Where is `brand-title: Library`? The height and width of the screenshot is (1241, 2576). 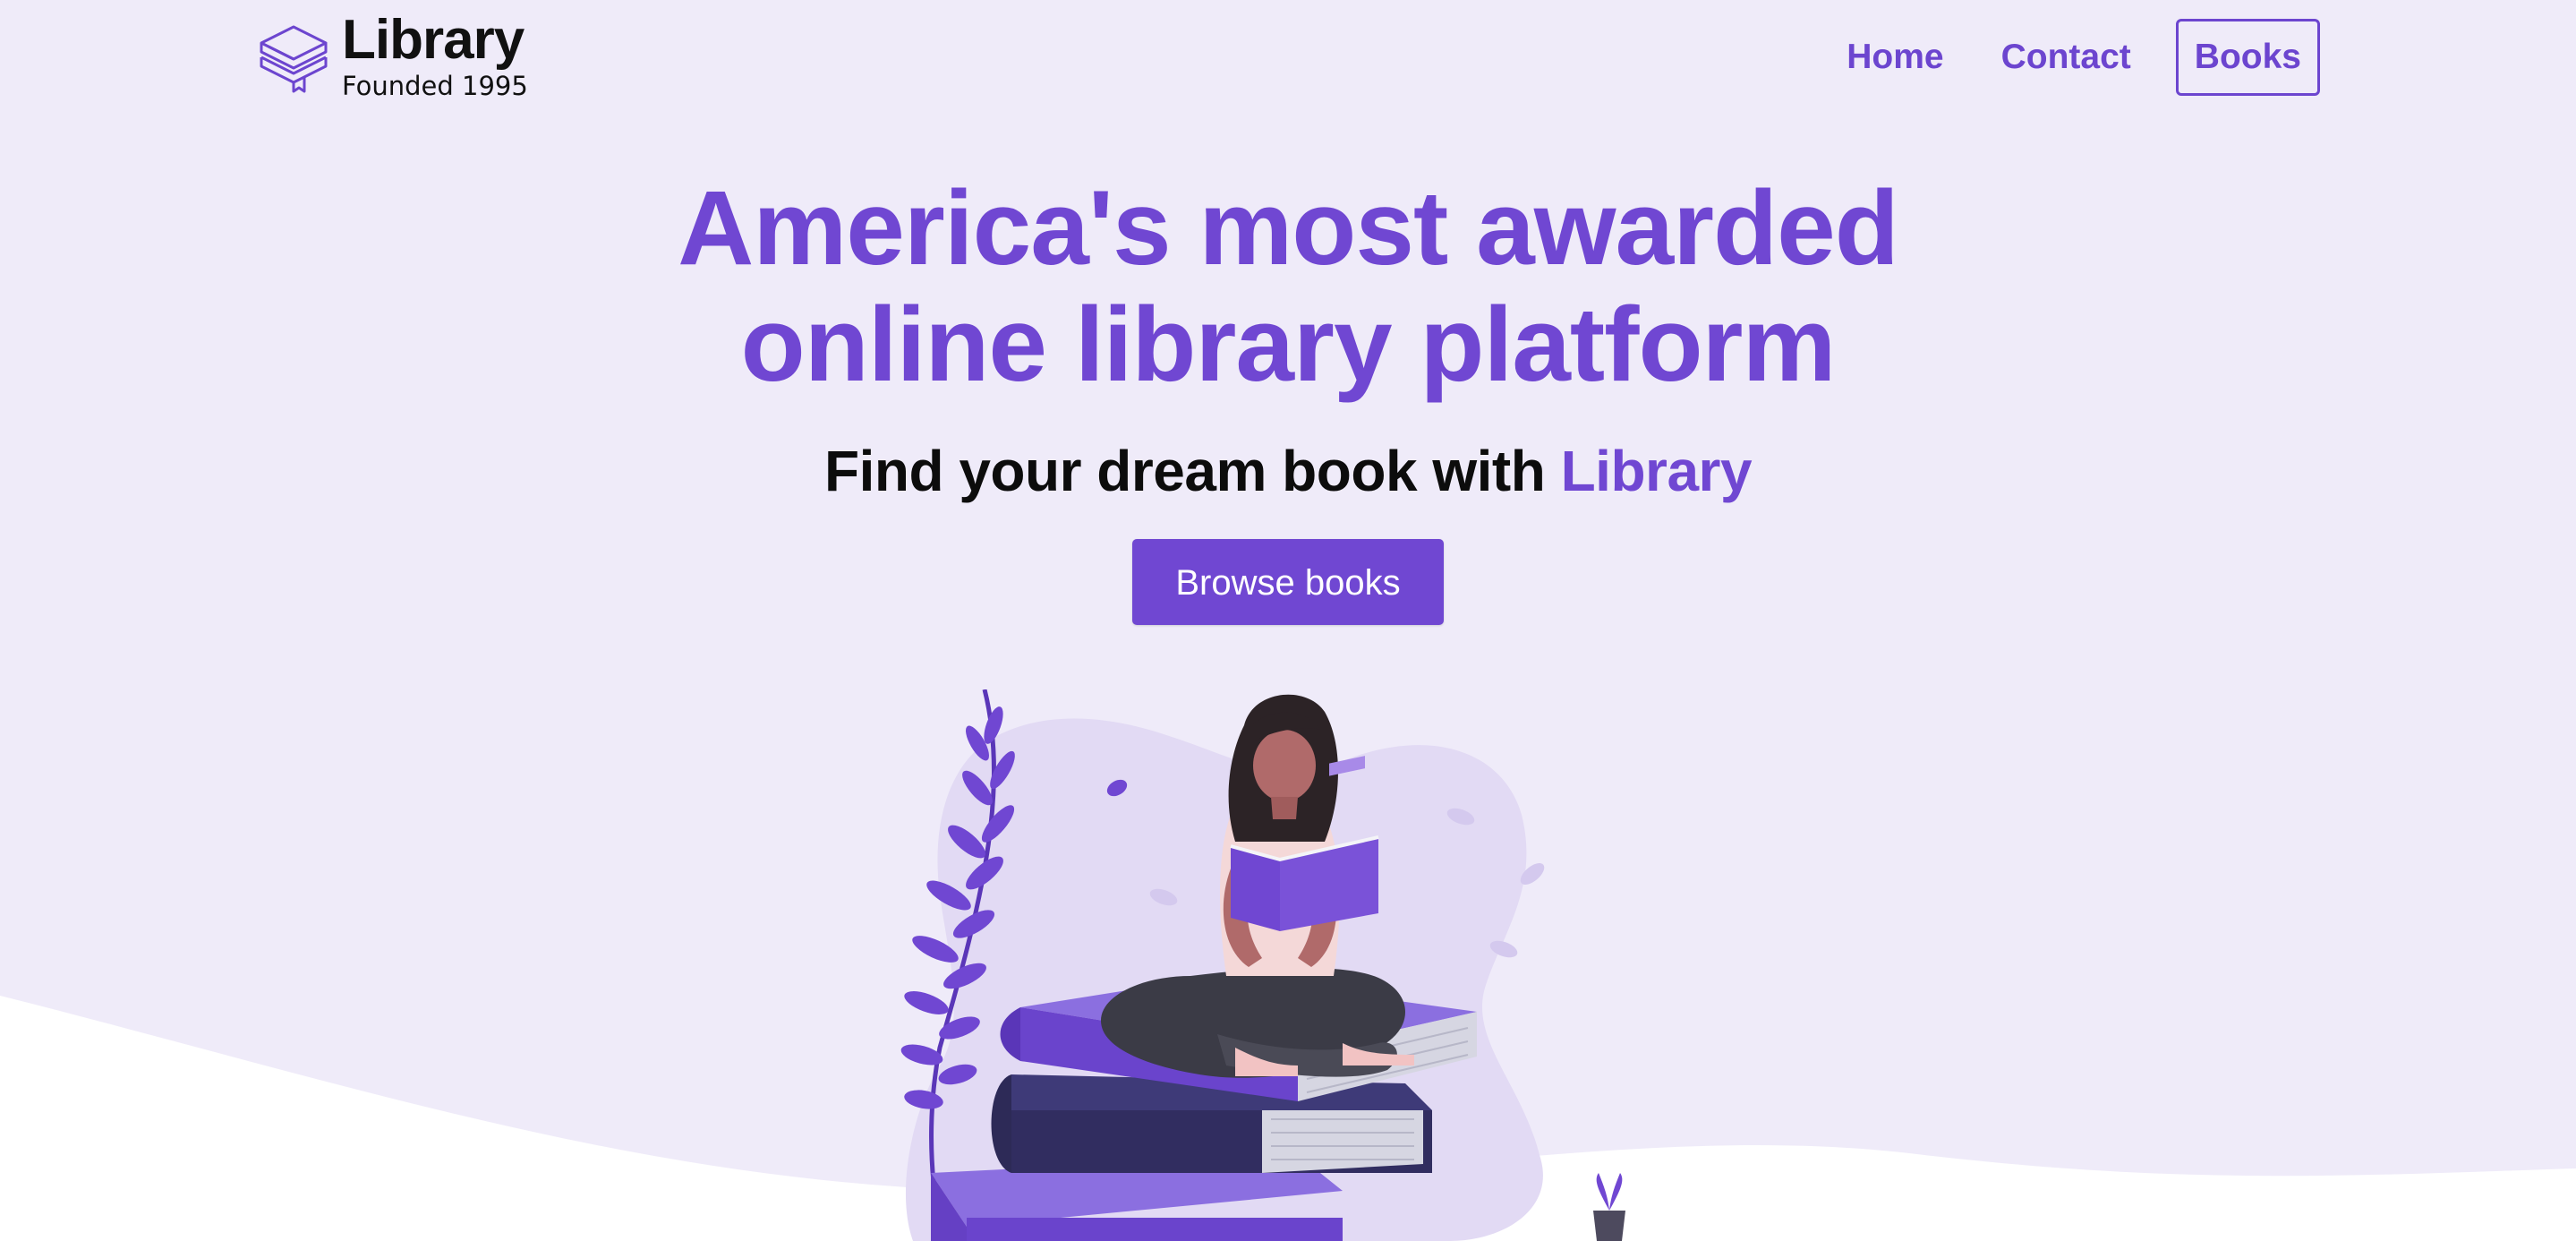 brand-title: Library is located at coordinates (433, 40).